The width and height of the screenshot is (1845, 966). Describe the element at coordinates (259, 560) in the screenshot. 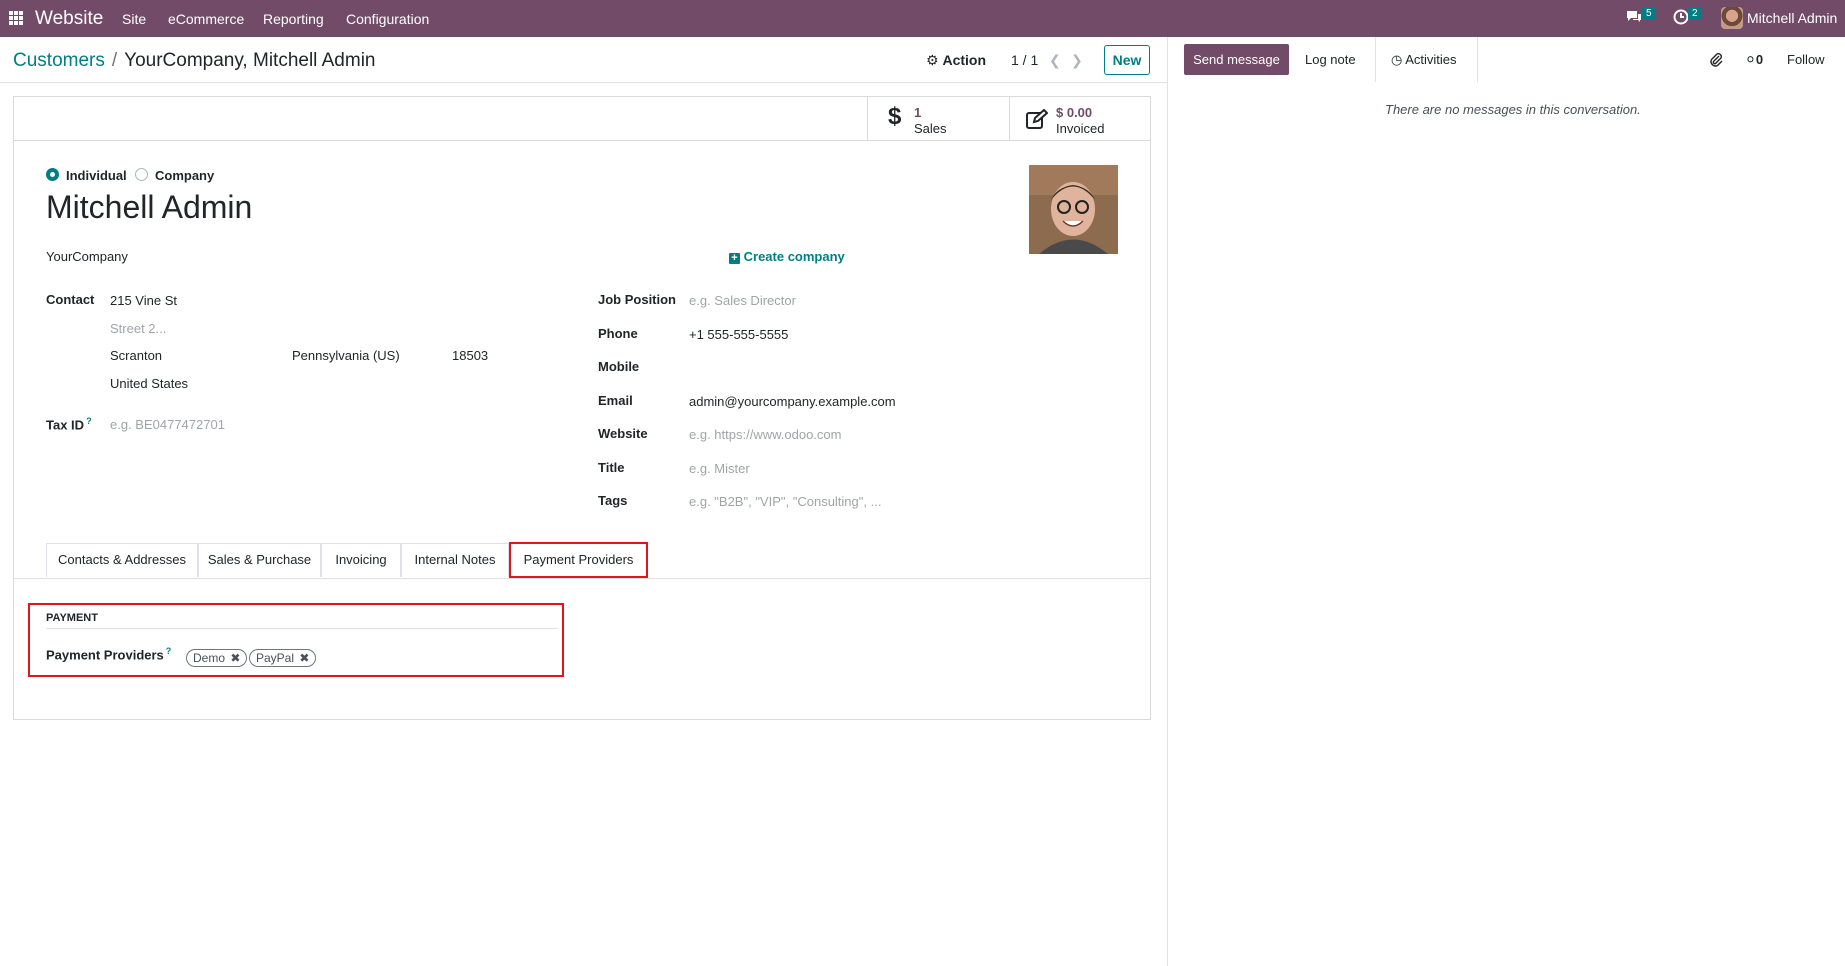

I see `tab-sales-purchase: Sales & Purchase` at that location.